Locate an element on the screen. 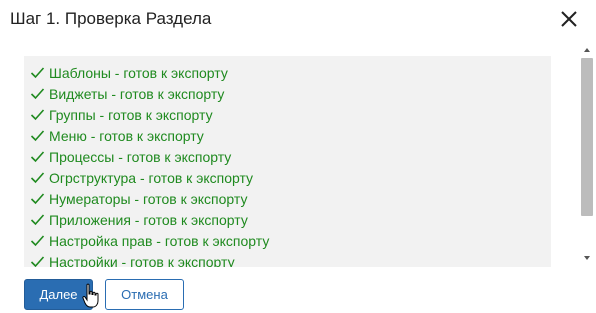  list-item: Нумераторы - готов к экспорту is located at coordinates (138, 198).